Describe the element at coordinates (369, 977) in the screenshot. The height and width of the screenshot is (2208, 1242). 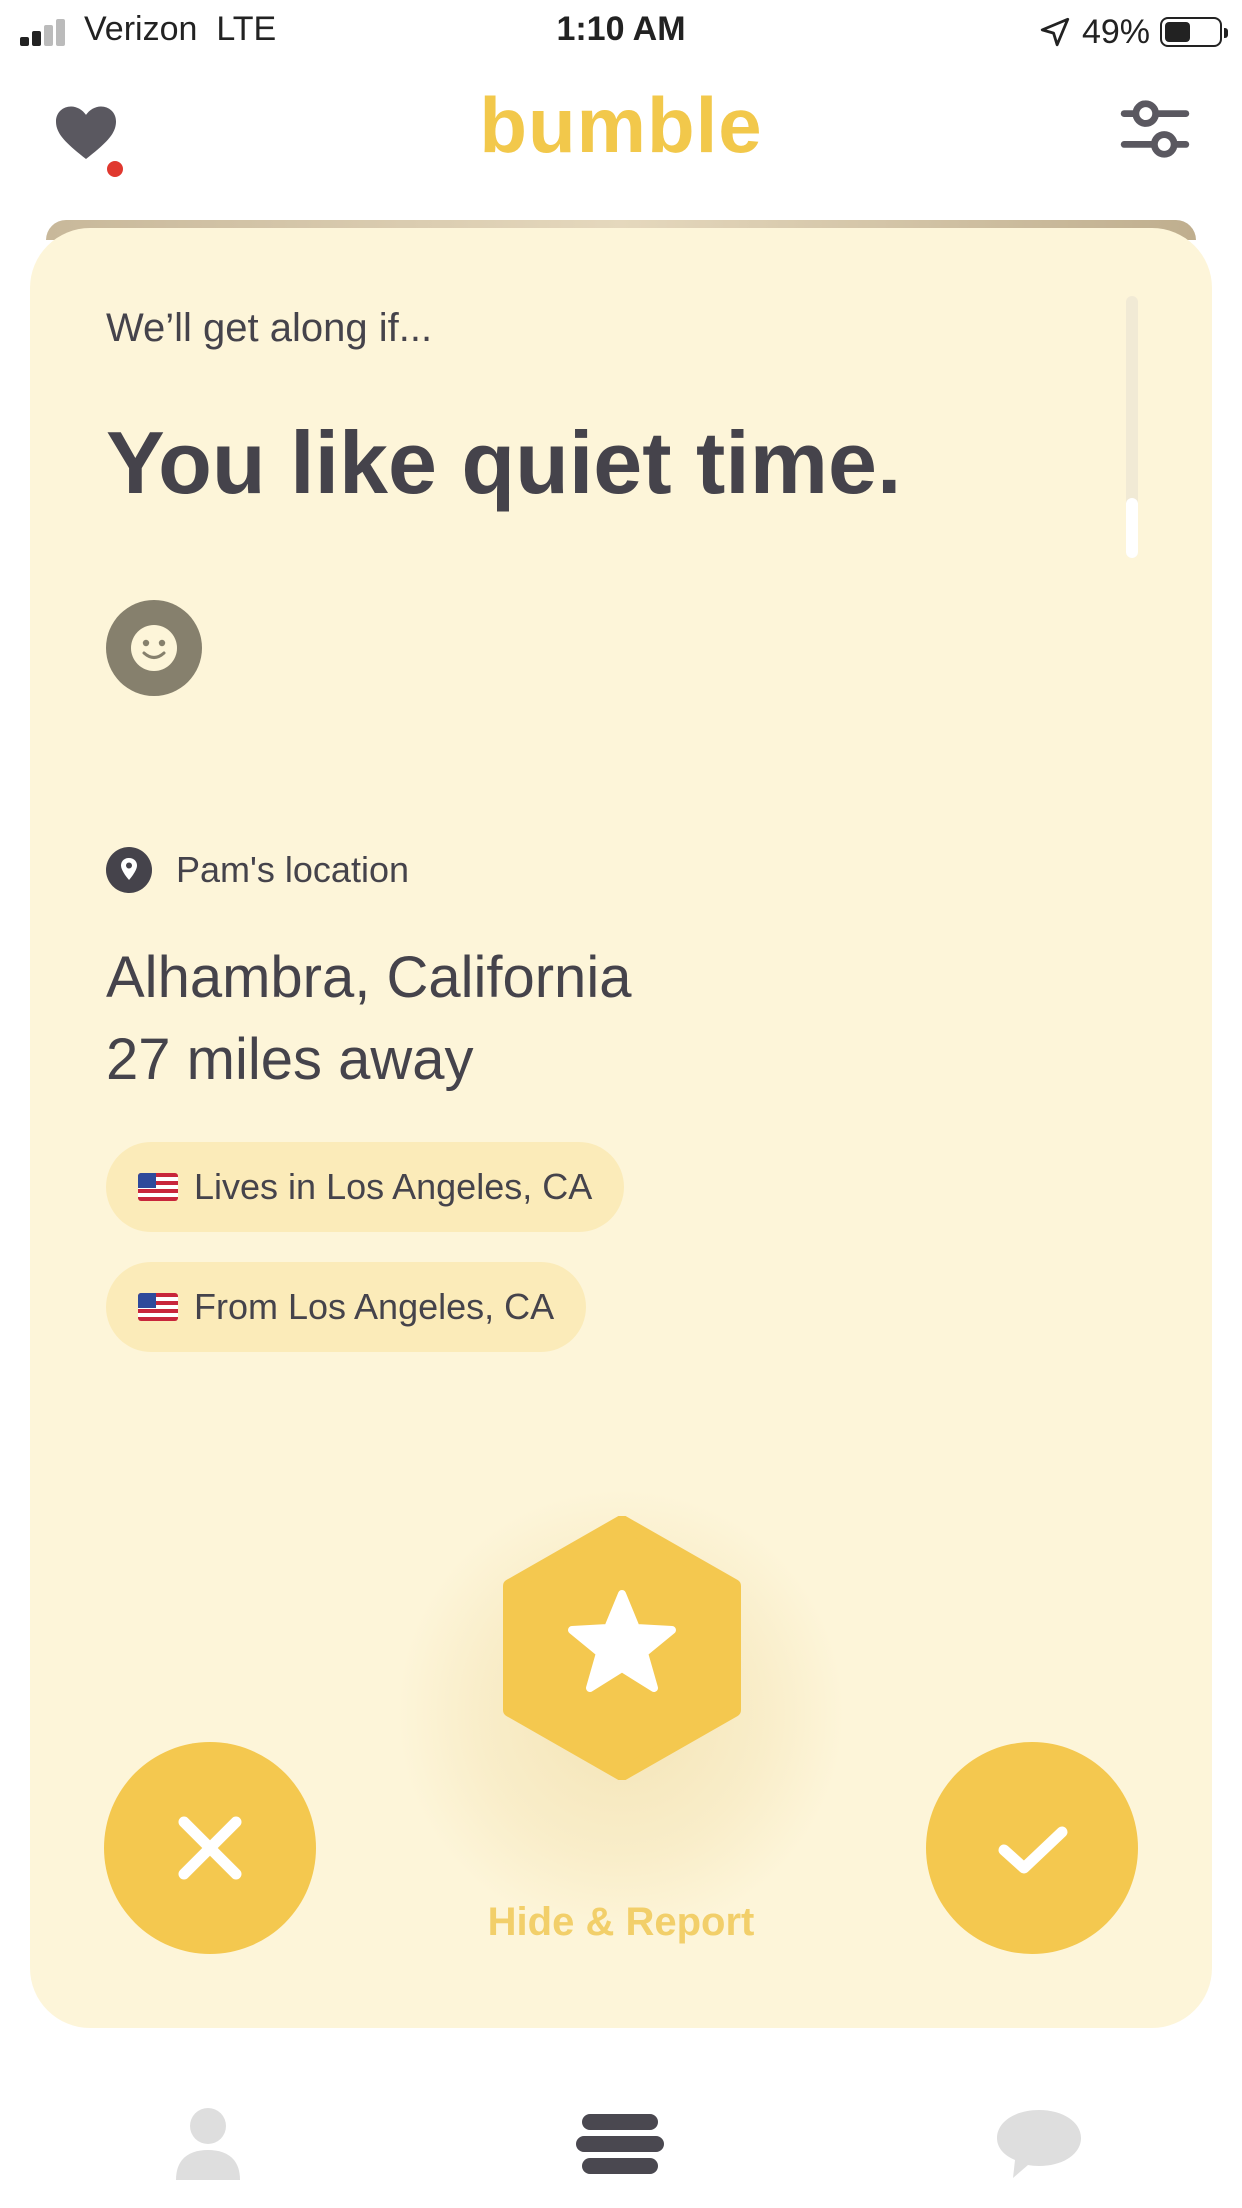
I see `city: Alhambra, California` at that location.